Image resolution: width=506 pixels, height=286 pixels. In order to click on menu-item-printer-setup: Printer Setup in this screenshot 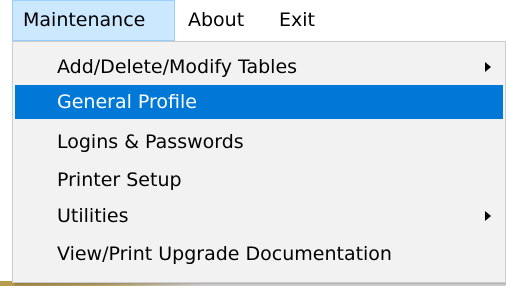, I will do `click(259, 180)`.